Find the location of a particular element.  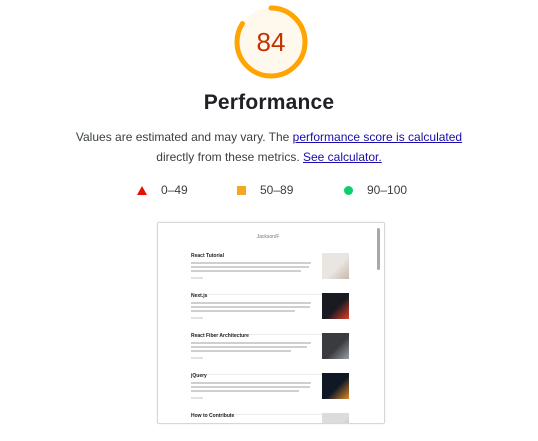

screenshot-site-header: Jackson/F is located at coordinates (268, 237).